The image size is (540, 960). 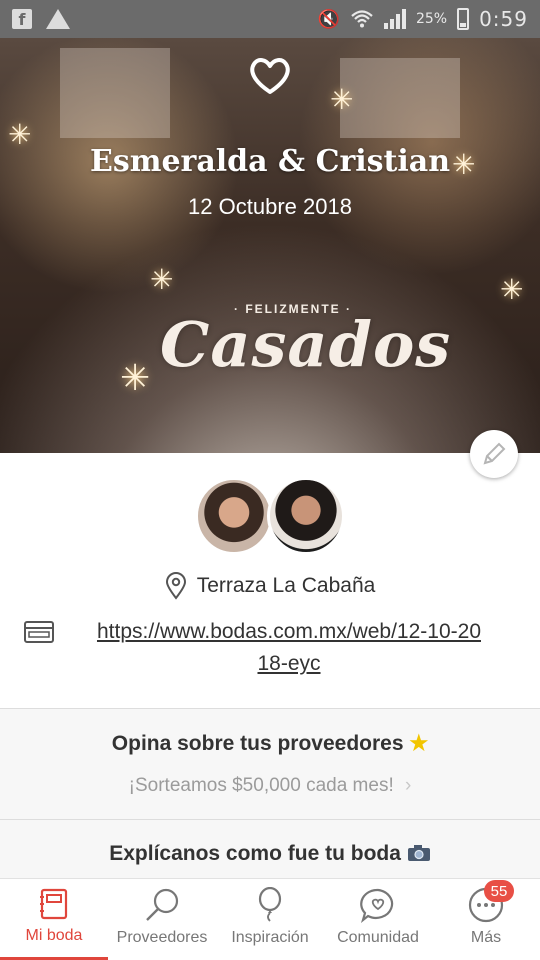 What do you see at coordinates (306, 344) in the screenshot?
I see `badge-script: Casados` at bounding box center [306, 344].